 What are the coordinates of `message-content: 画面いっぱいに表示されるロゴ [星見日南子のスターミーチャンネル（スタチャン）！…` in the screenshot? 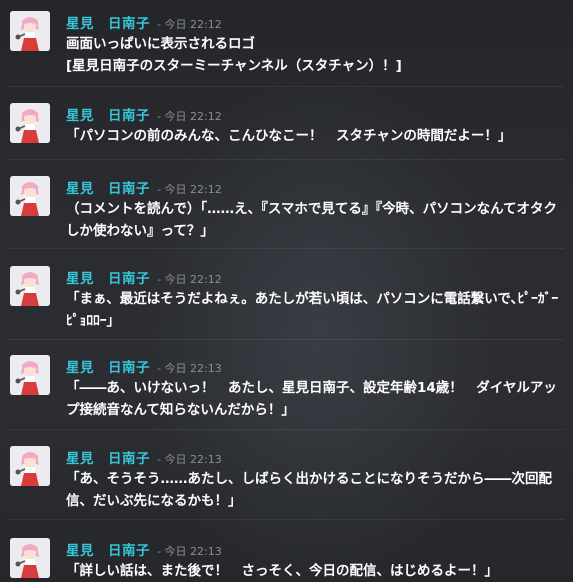 It's located at (234, 55).